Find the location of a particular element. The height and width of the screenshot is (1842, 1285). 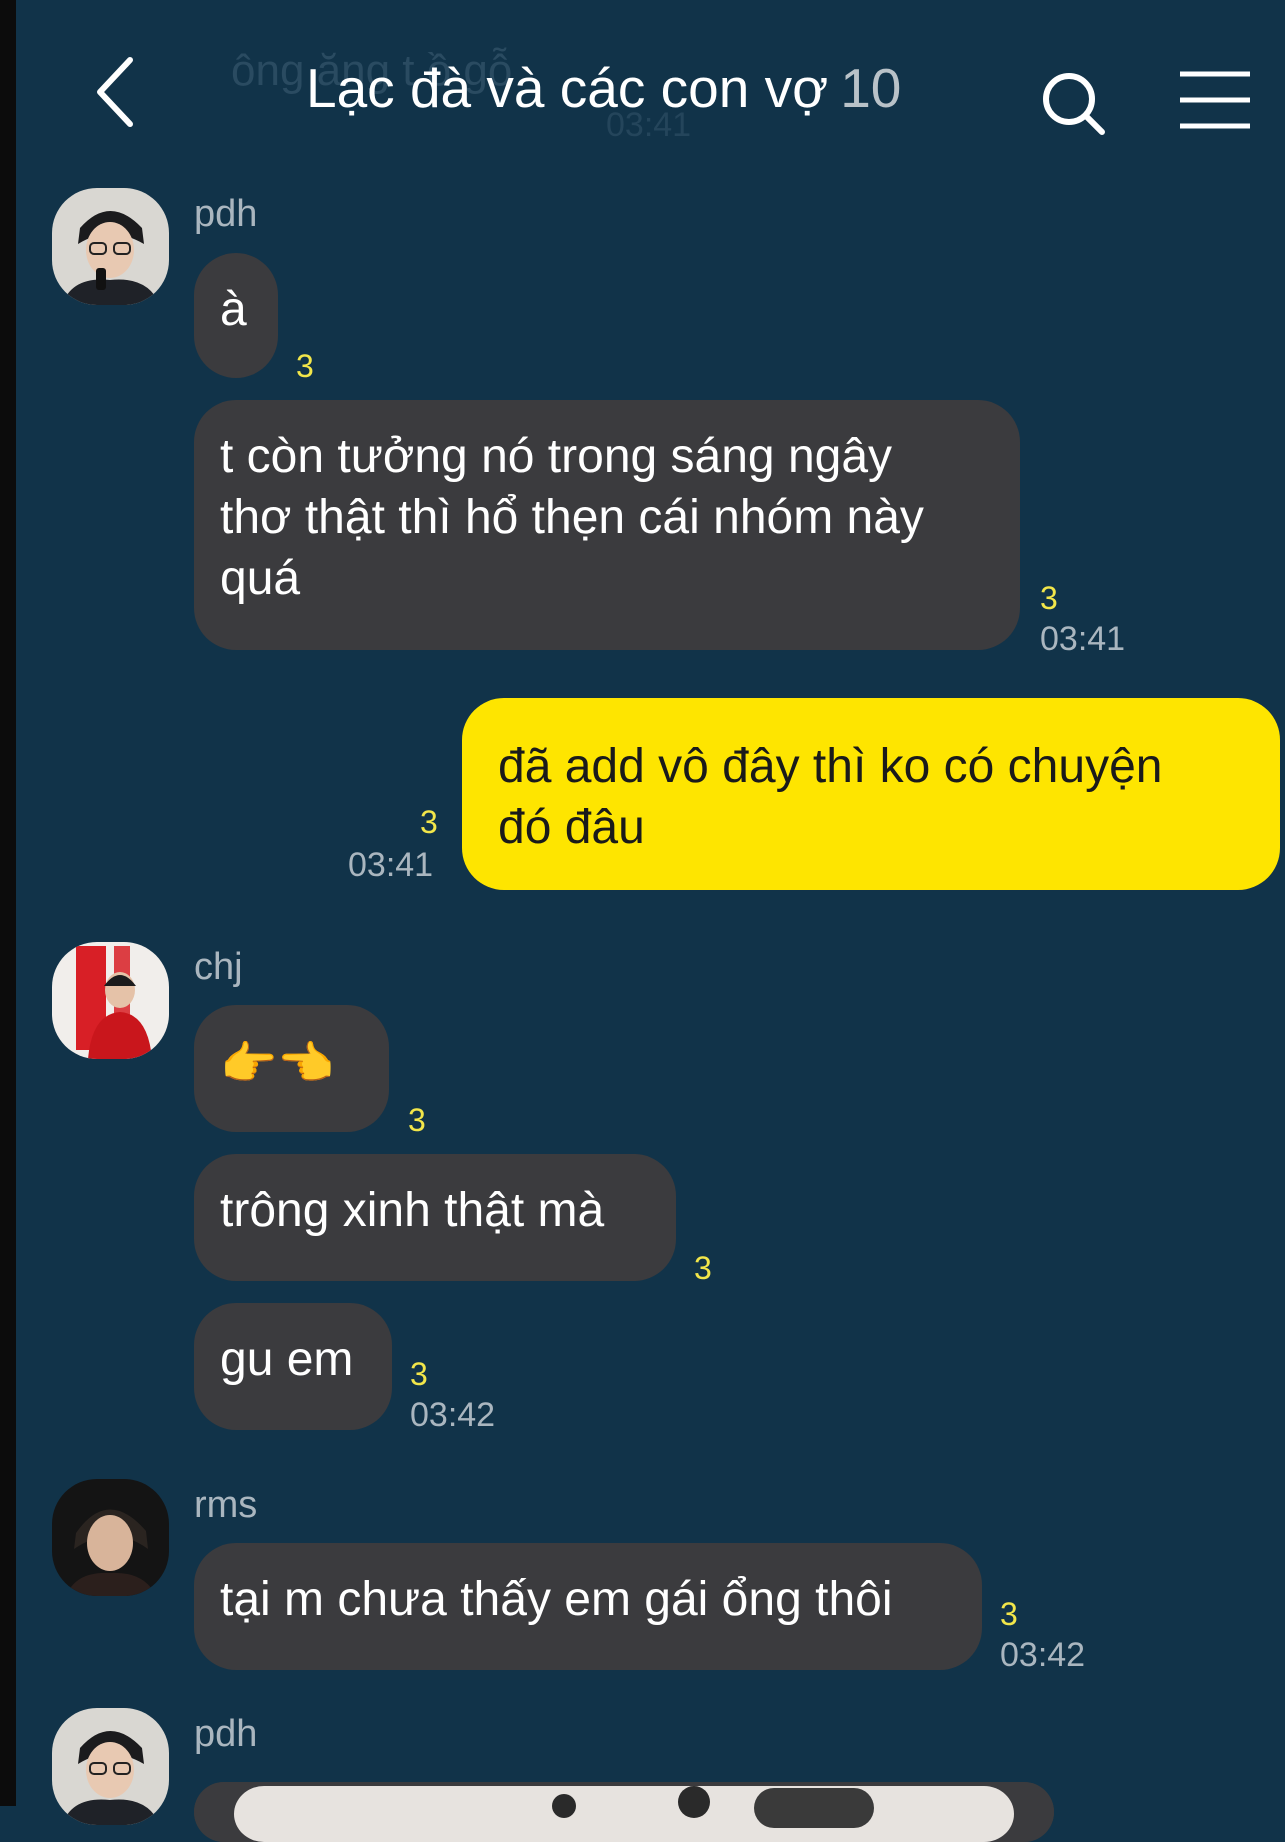

chat-title: Lạc đà và các con vợ 10 is located at coordinates (603, 88).